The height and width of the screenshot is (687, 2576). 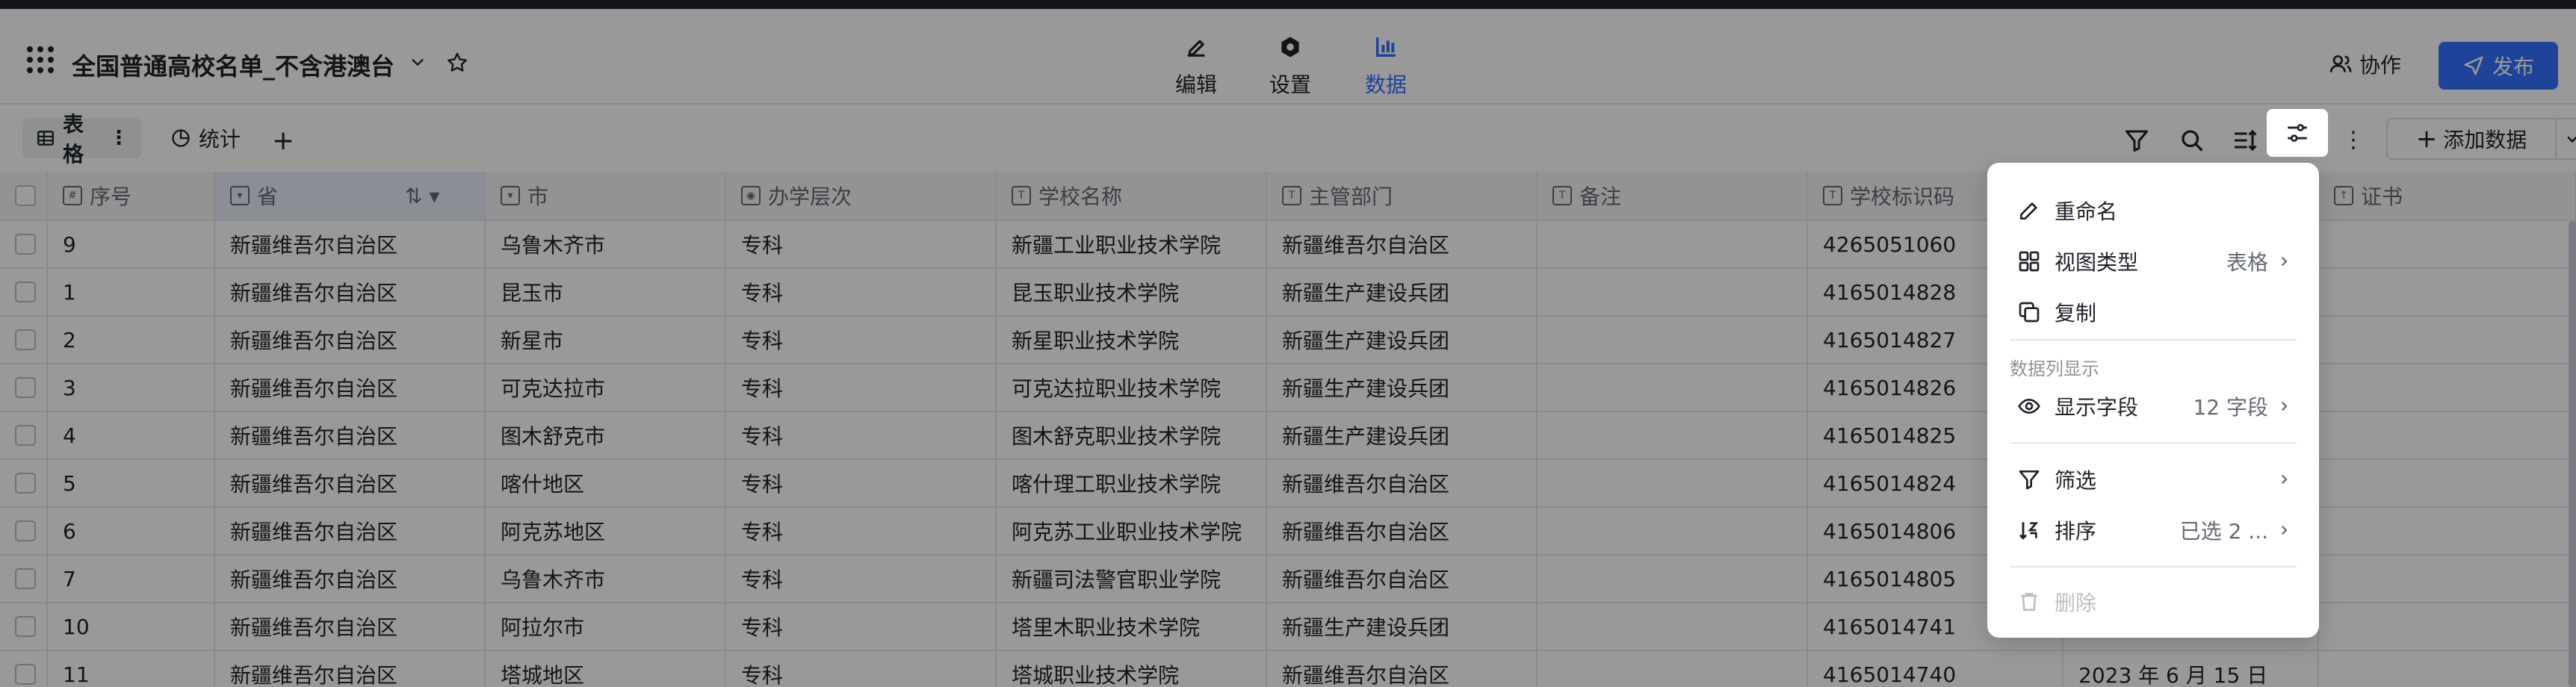 What do you see at coordinates (2153, 210) in the screenshot?
I see `menu-item-rename: 重命名` at bounding box center [2153, 210].